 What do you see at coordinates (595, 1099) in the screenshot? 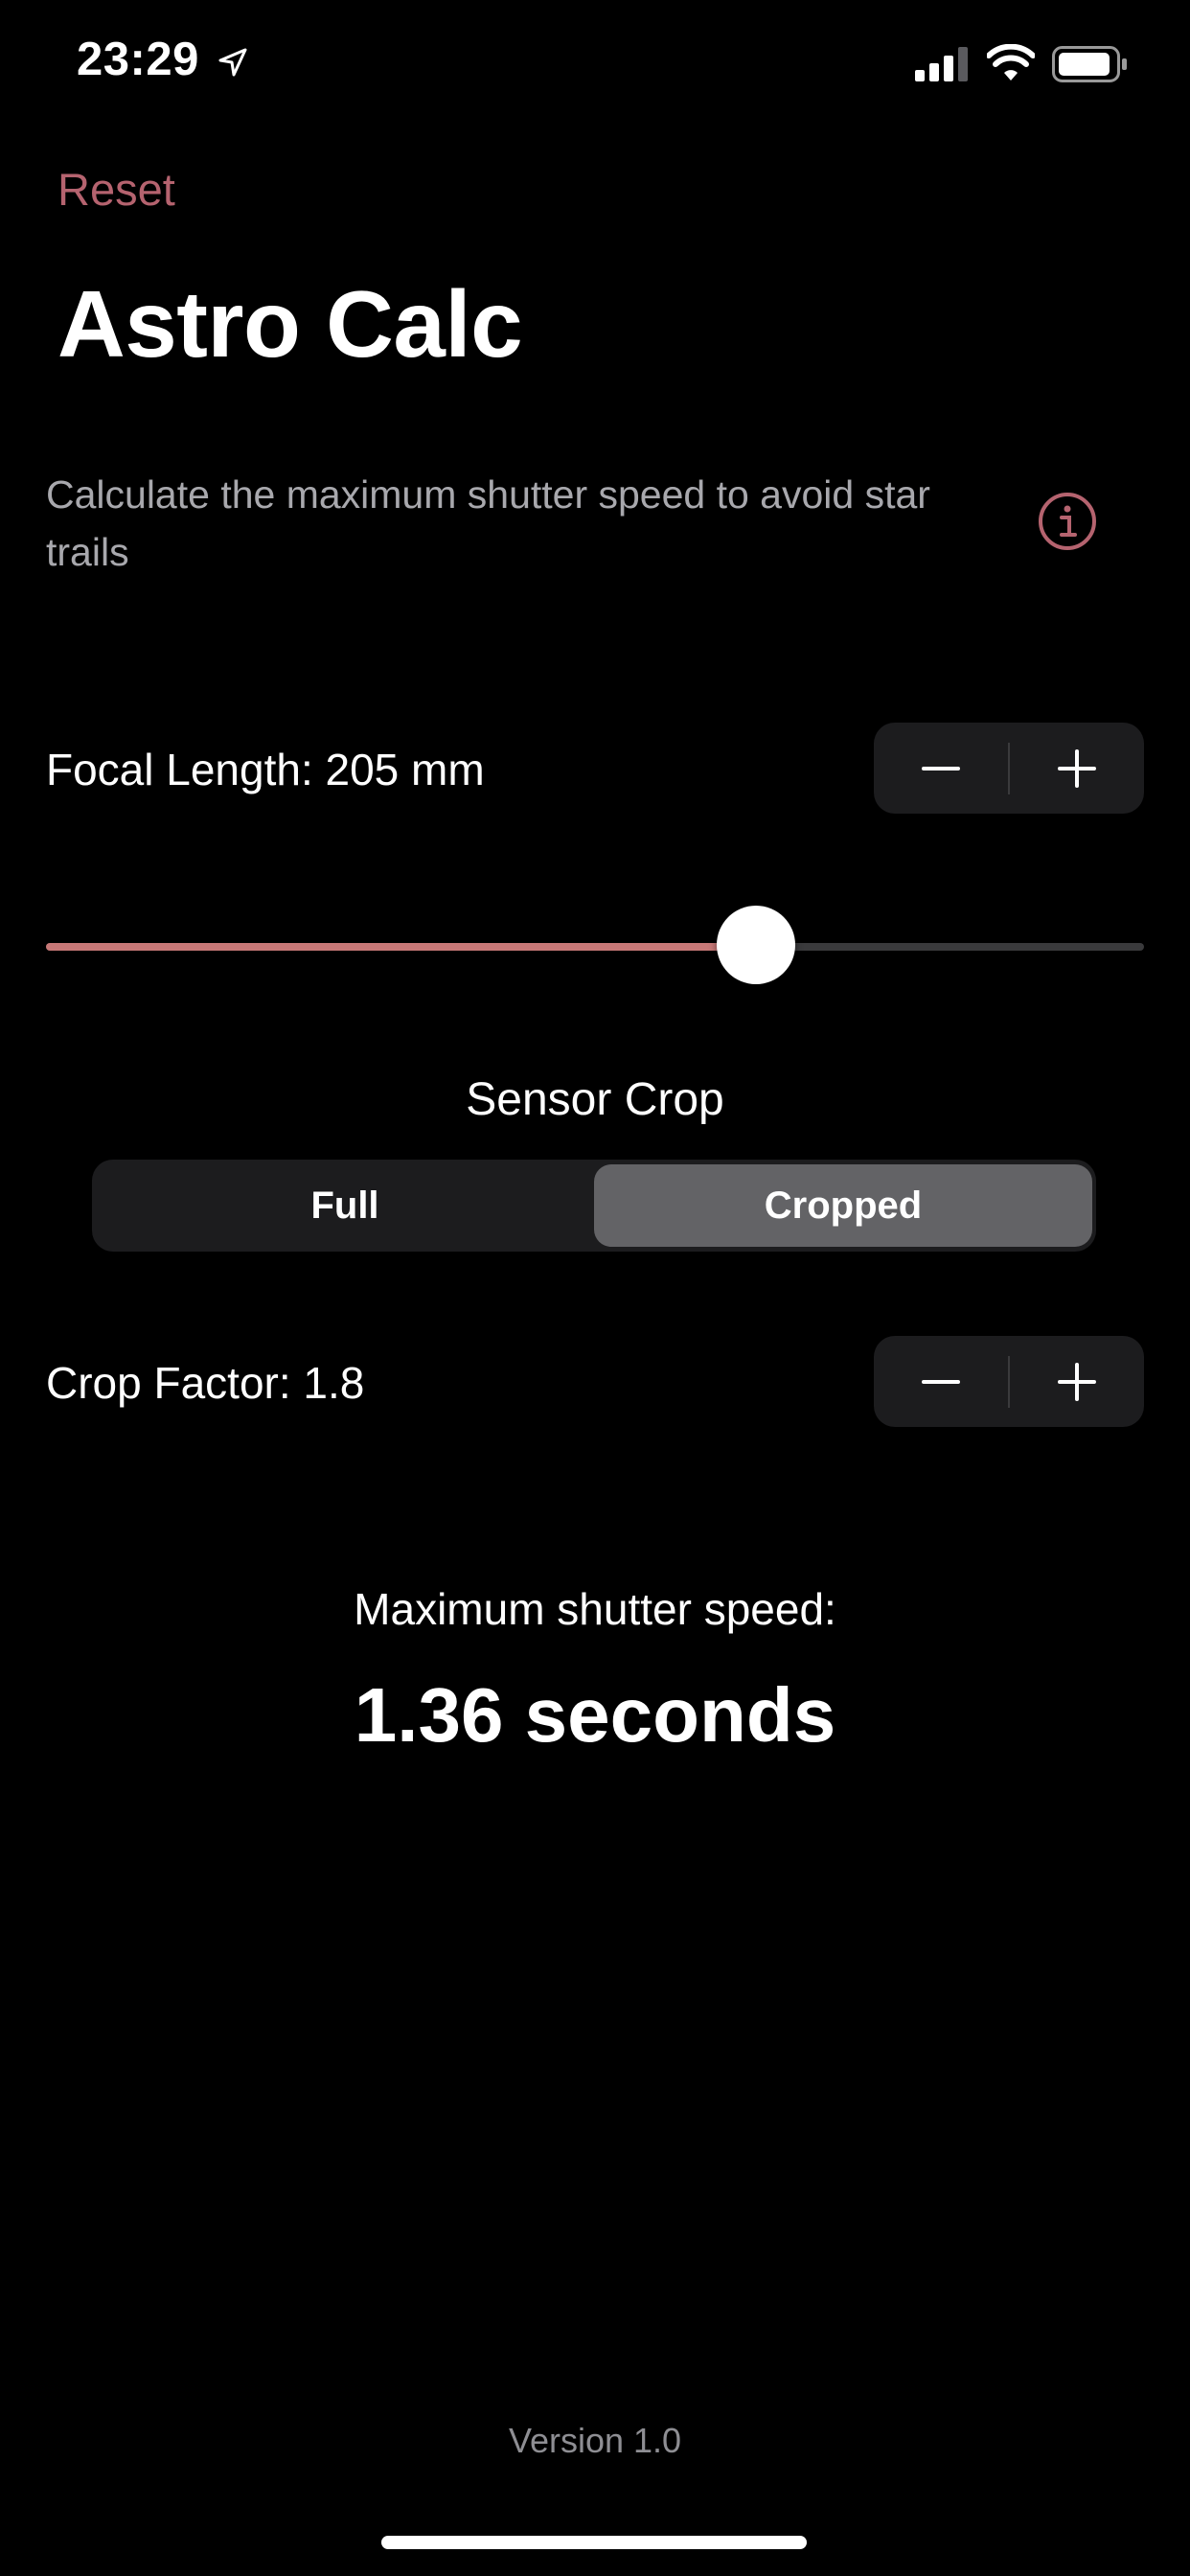
I see `sensor-crop-label: Sensor Crop` at bounding box center [595, 1099].